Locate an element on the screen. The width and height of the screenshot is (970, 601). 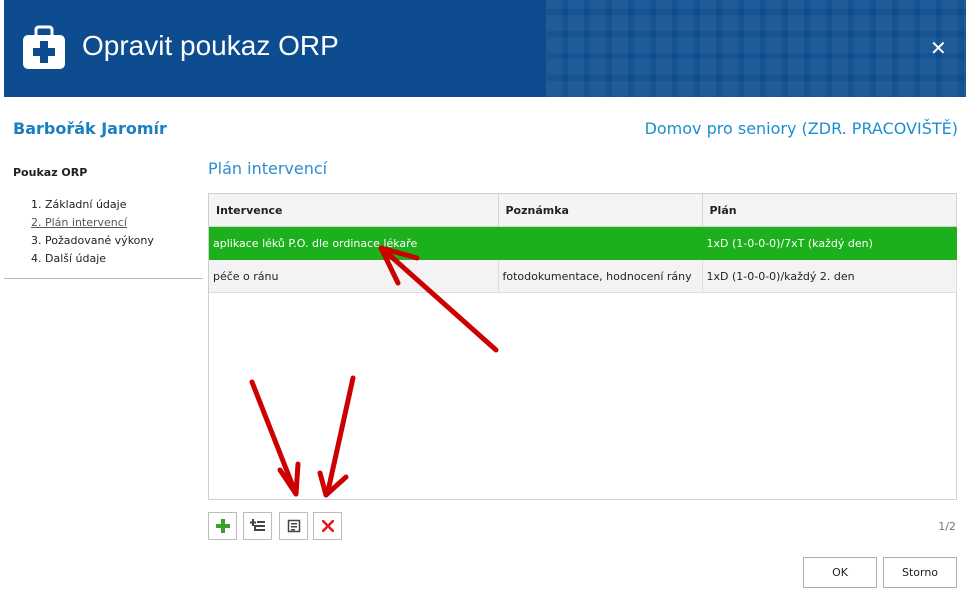
cell-plan: 1xD (1-0-0-0)/7xT (každý den) is located at coordinates (829, 243).